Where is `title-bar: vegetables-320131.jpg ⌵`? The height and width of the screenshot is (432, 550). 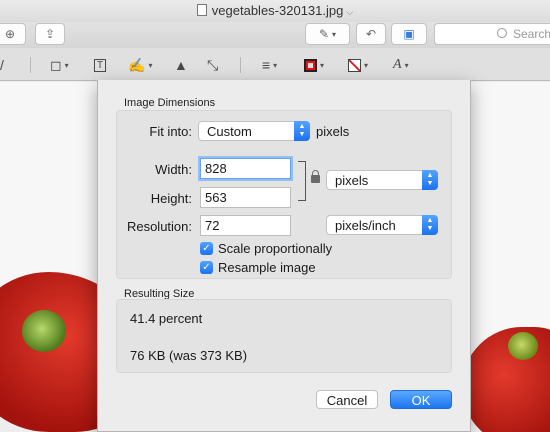 title-bar: vegetables-320131.jpg ⌵ is located at coordinates (275, 11).